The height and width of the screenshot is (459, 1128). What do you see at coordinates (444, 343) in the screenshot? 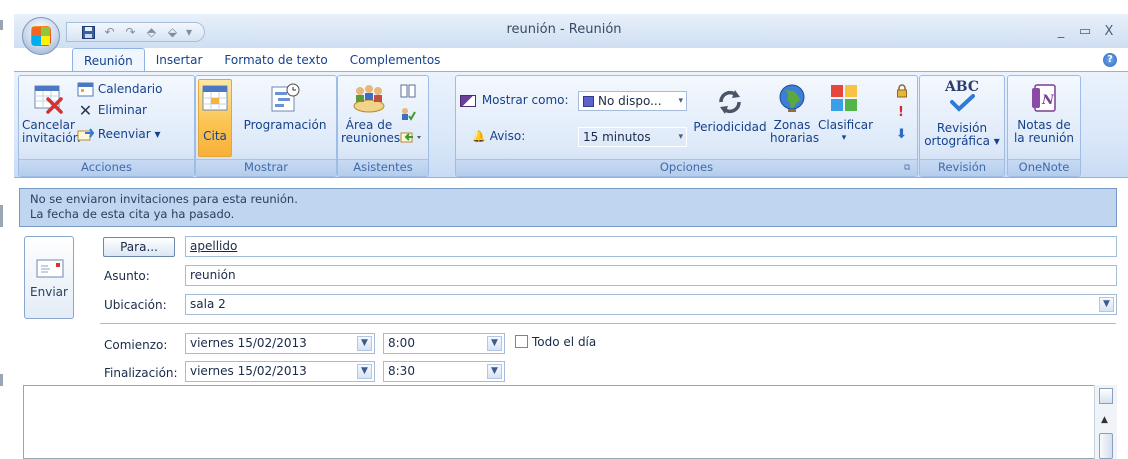
I see `comienzo-hora-field: 8:00 ▼` at bounding box center [444, 343].